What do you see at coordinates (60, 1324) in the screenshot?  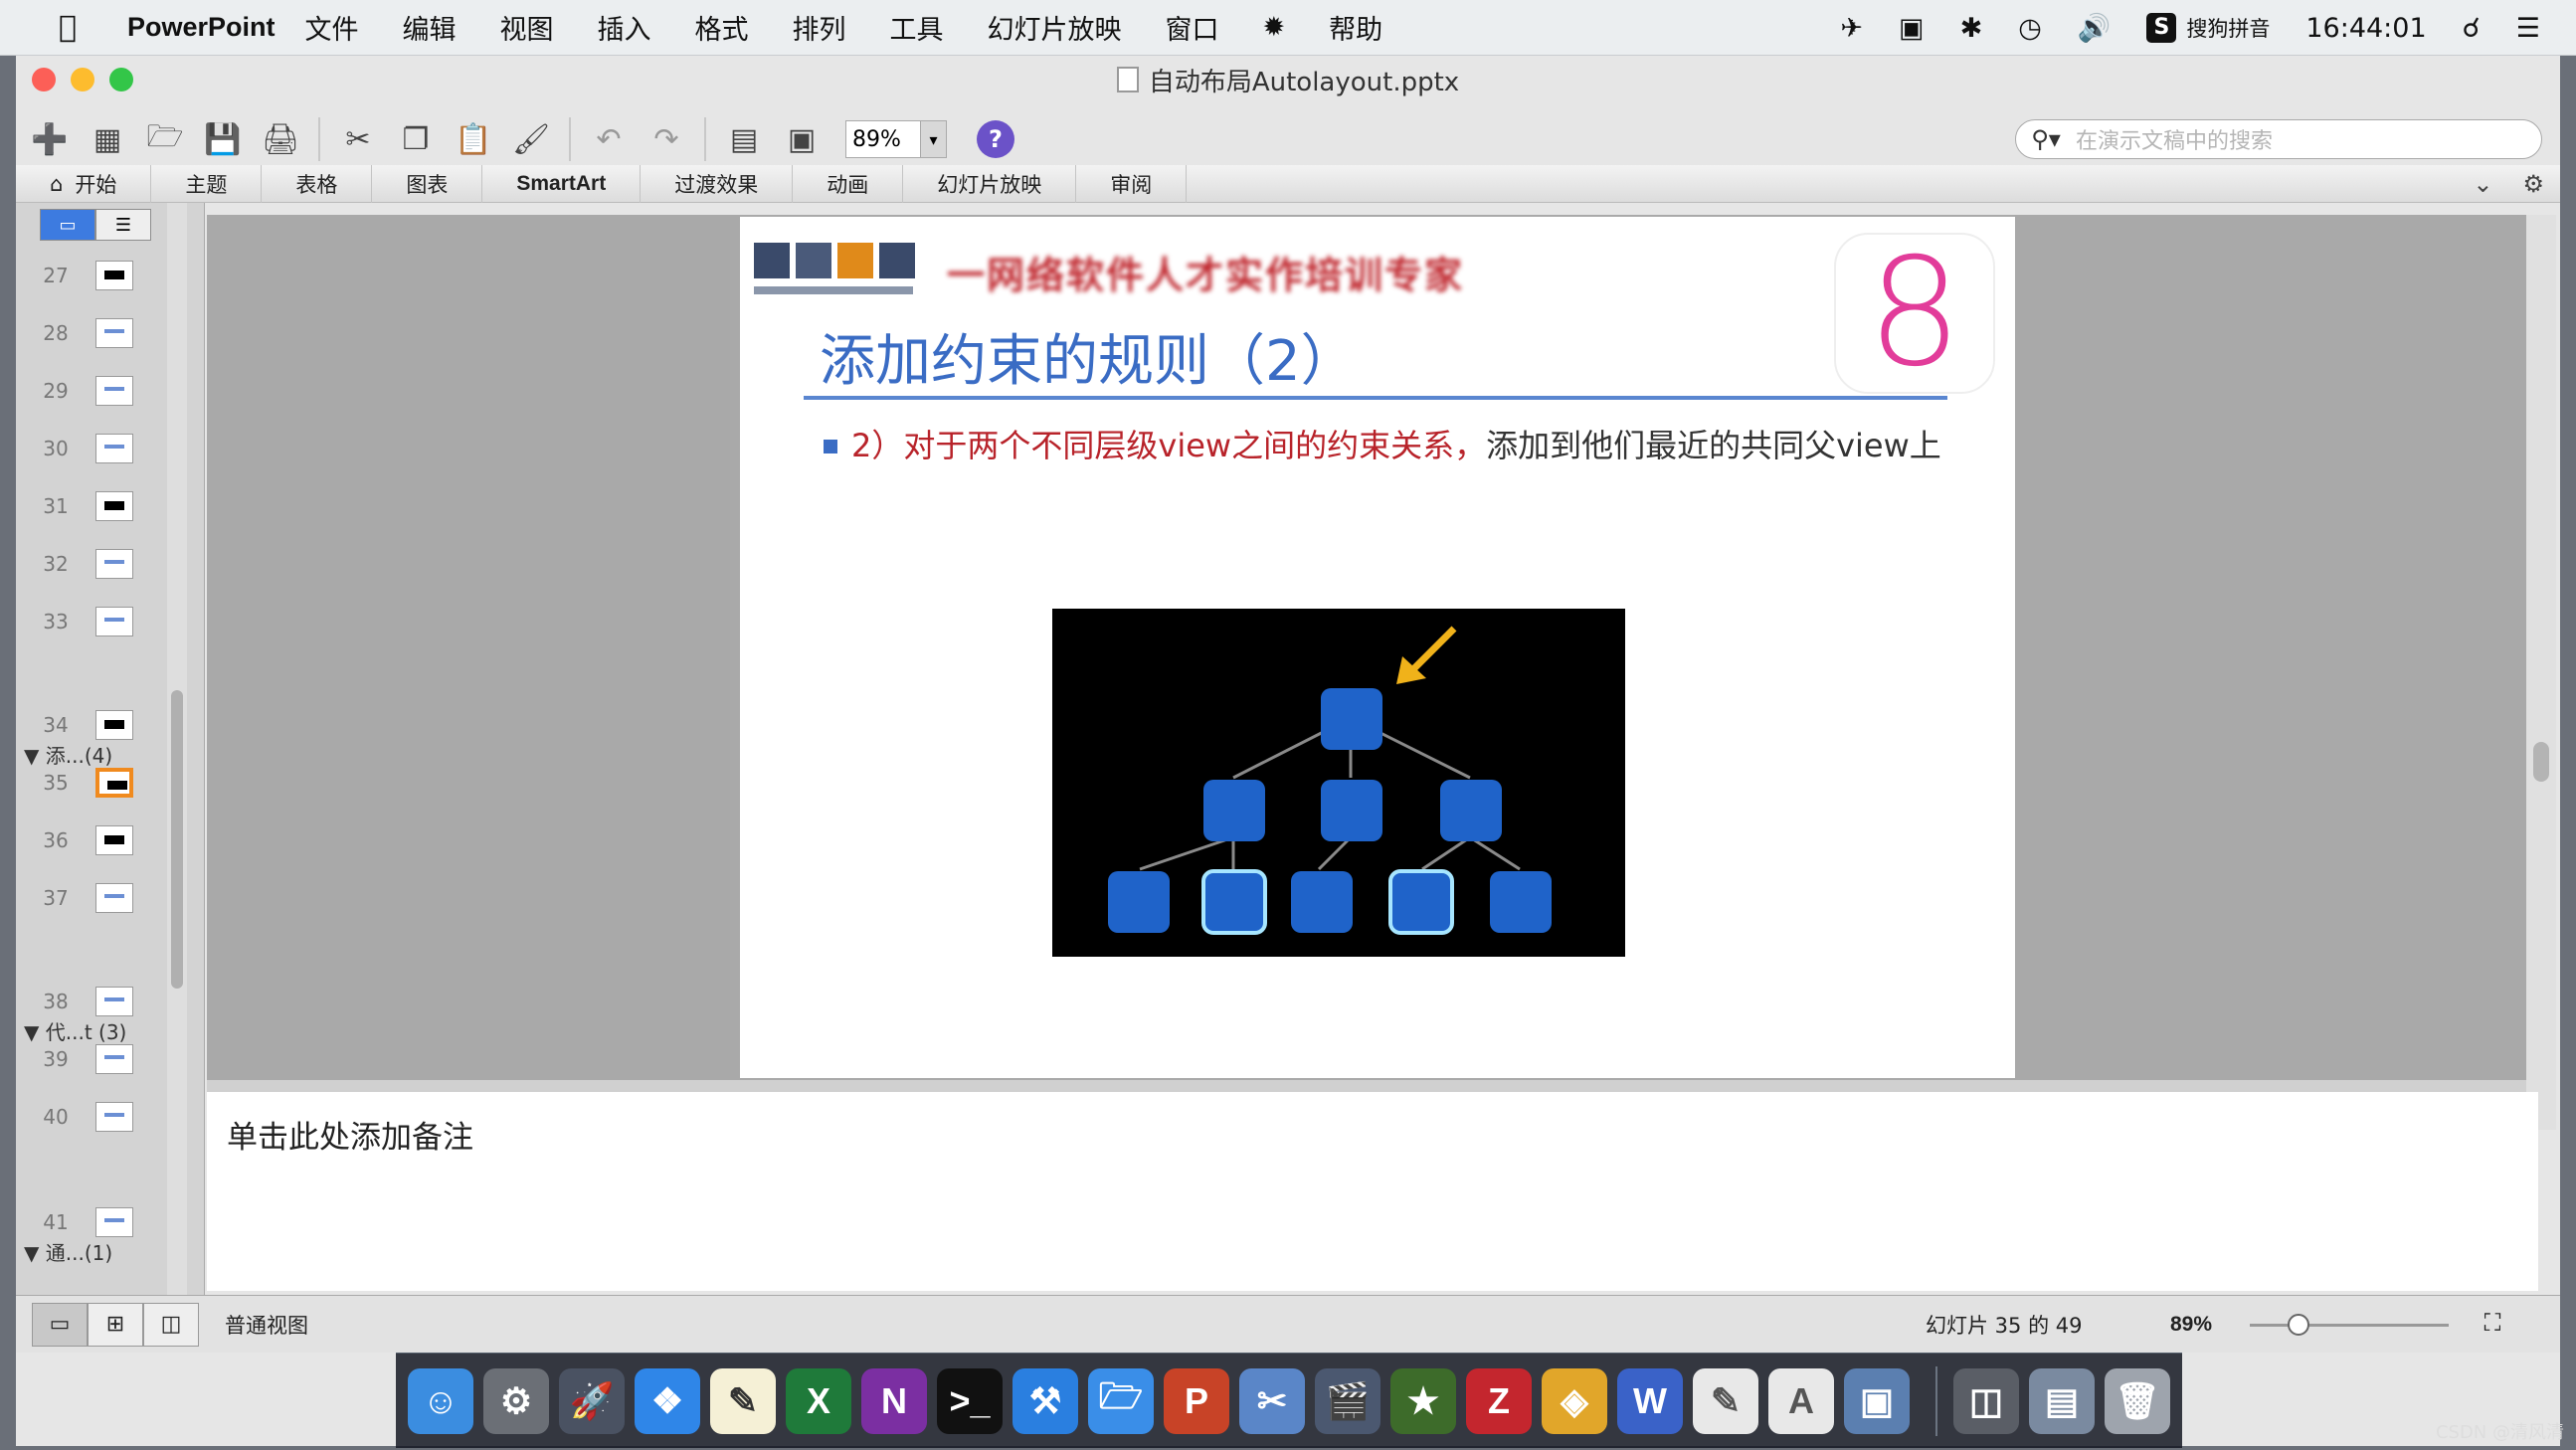 I see `normal-view-icon: ▭` at bounding box center [60, 1324].